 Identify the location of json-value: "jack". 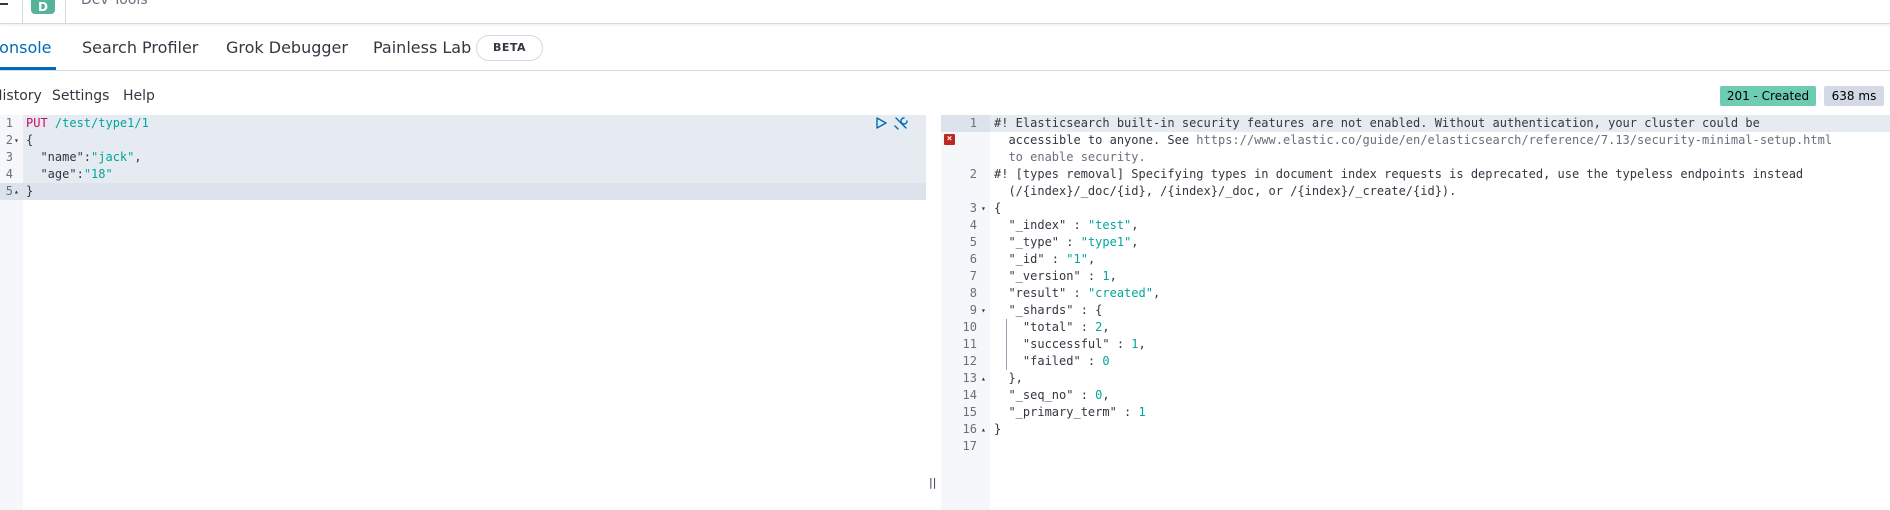
(113, 157).